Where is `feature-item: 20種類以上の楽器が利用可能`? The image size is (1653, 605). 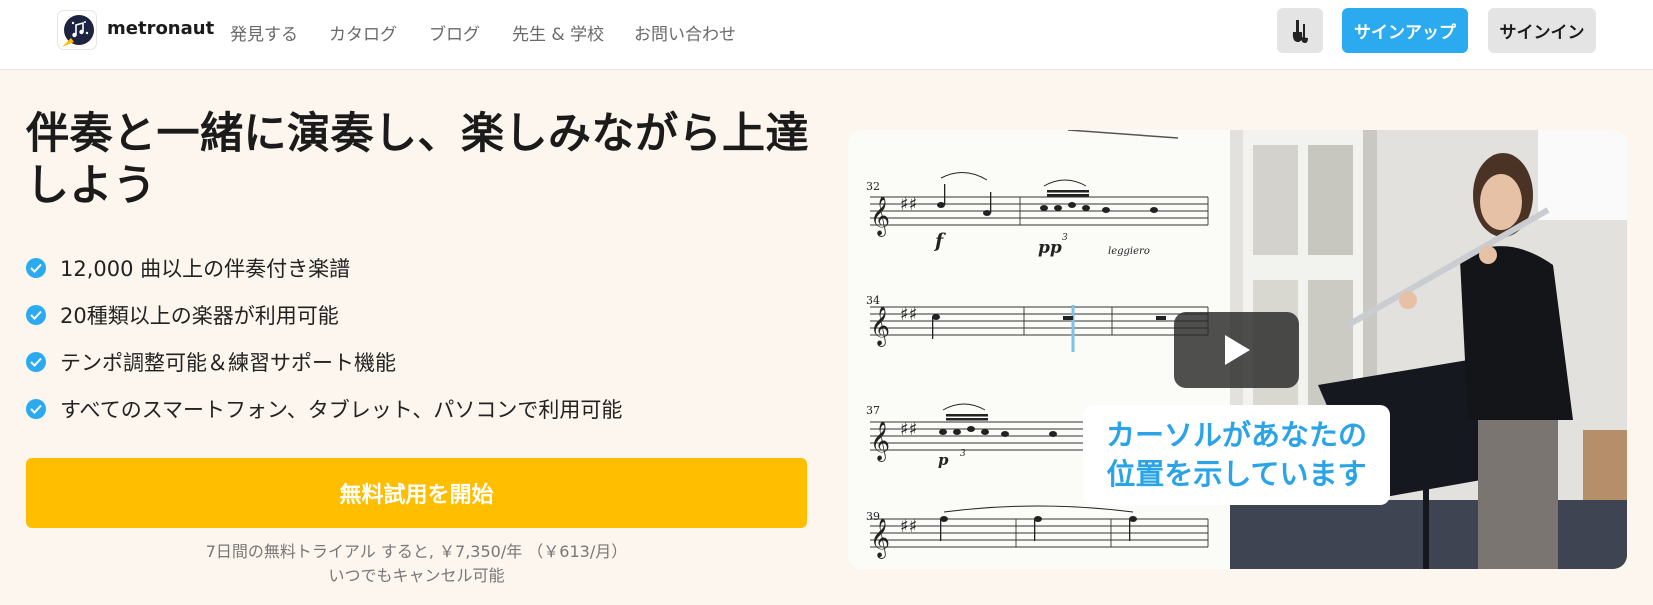 feature-item: 20種類以上の楽器が利用可能 is located at coordinates (324, 314).